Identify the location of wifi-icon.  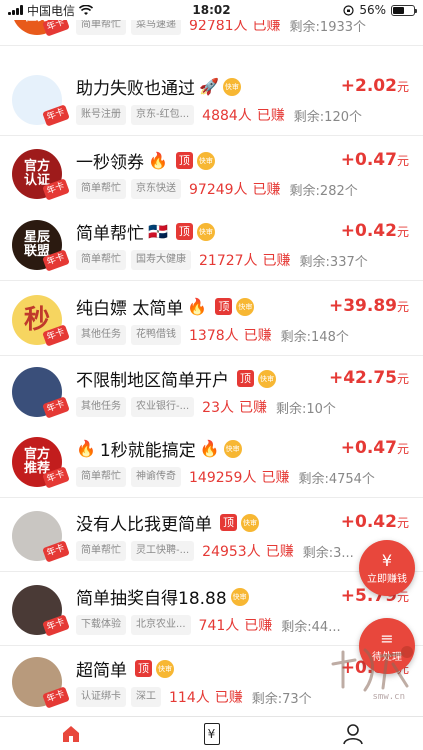
(86, 9).